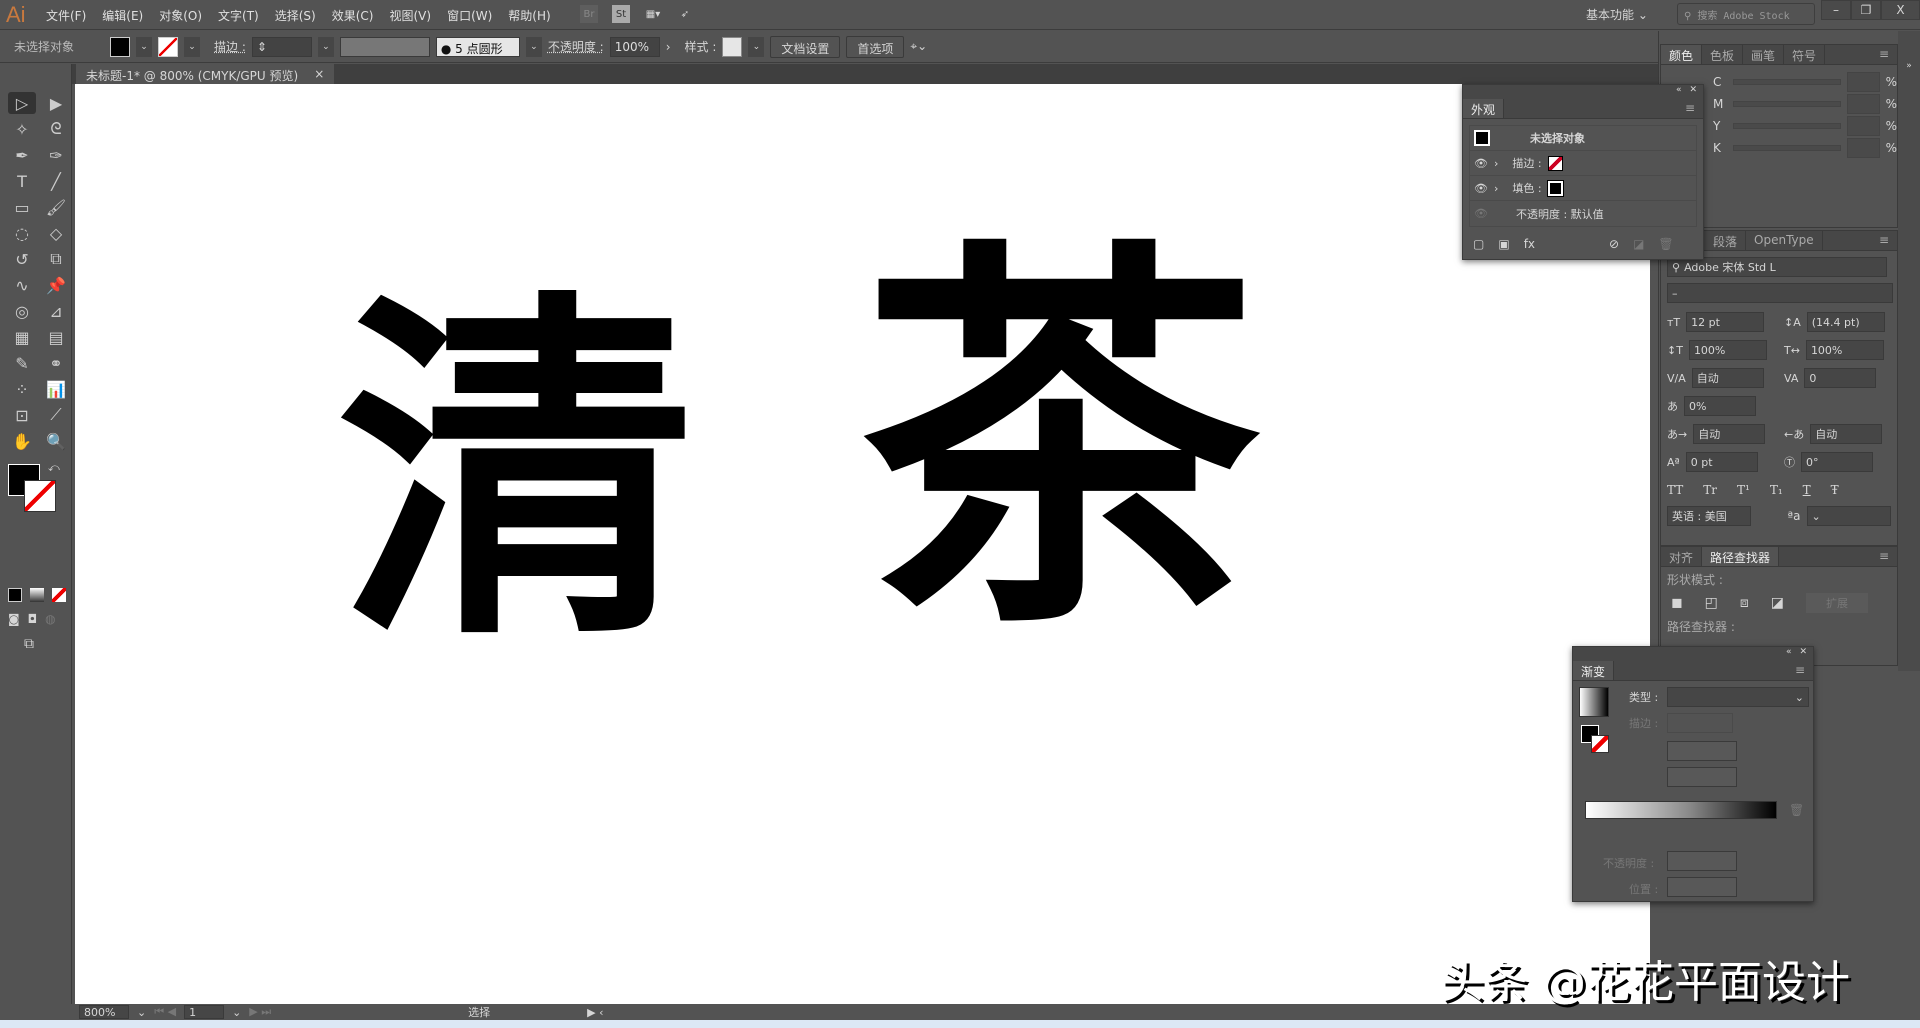  I want to click on symbol-sprayer-tool-icon: ⁘, so click(22, 389).